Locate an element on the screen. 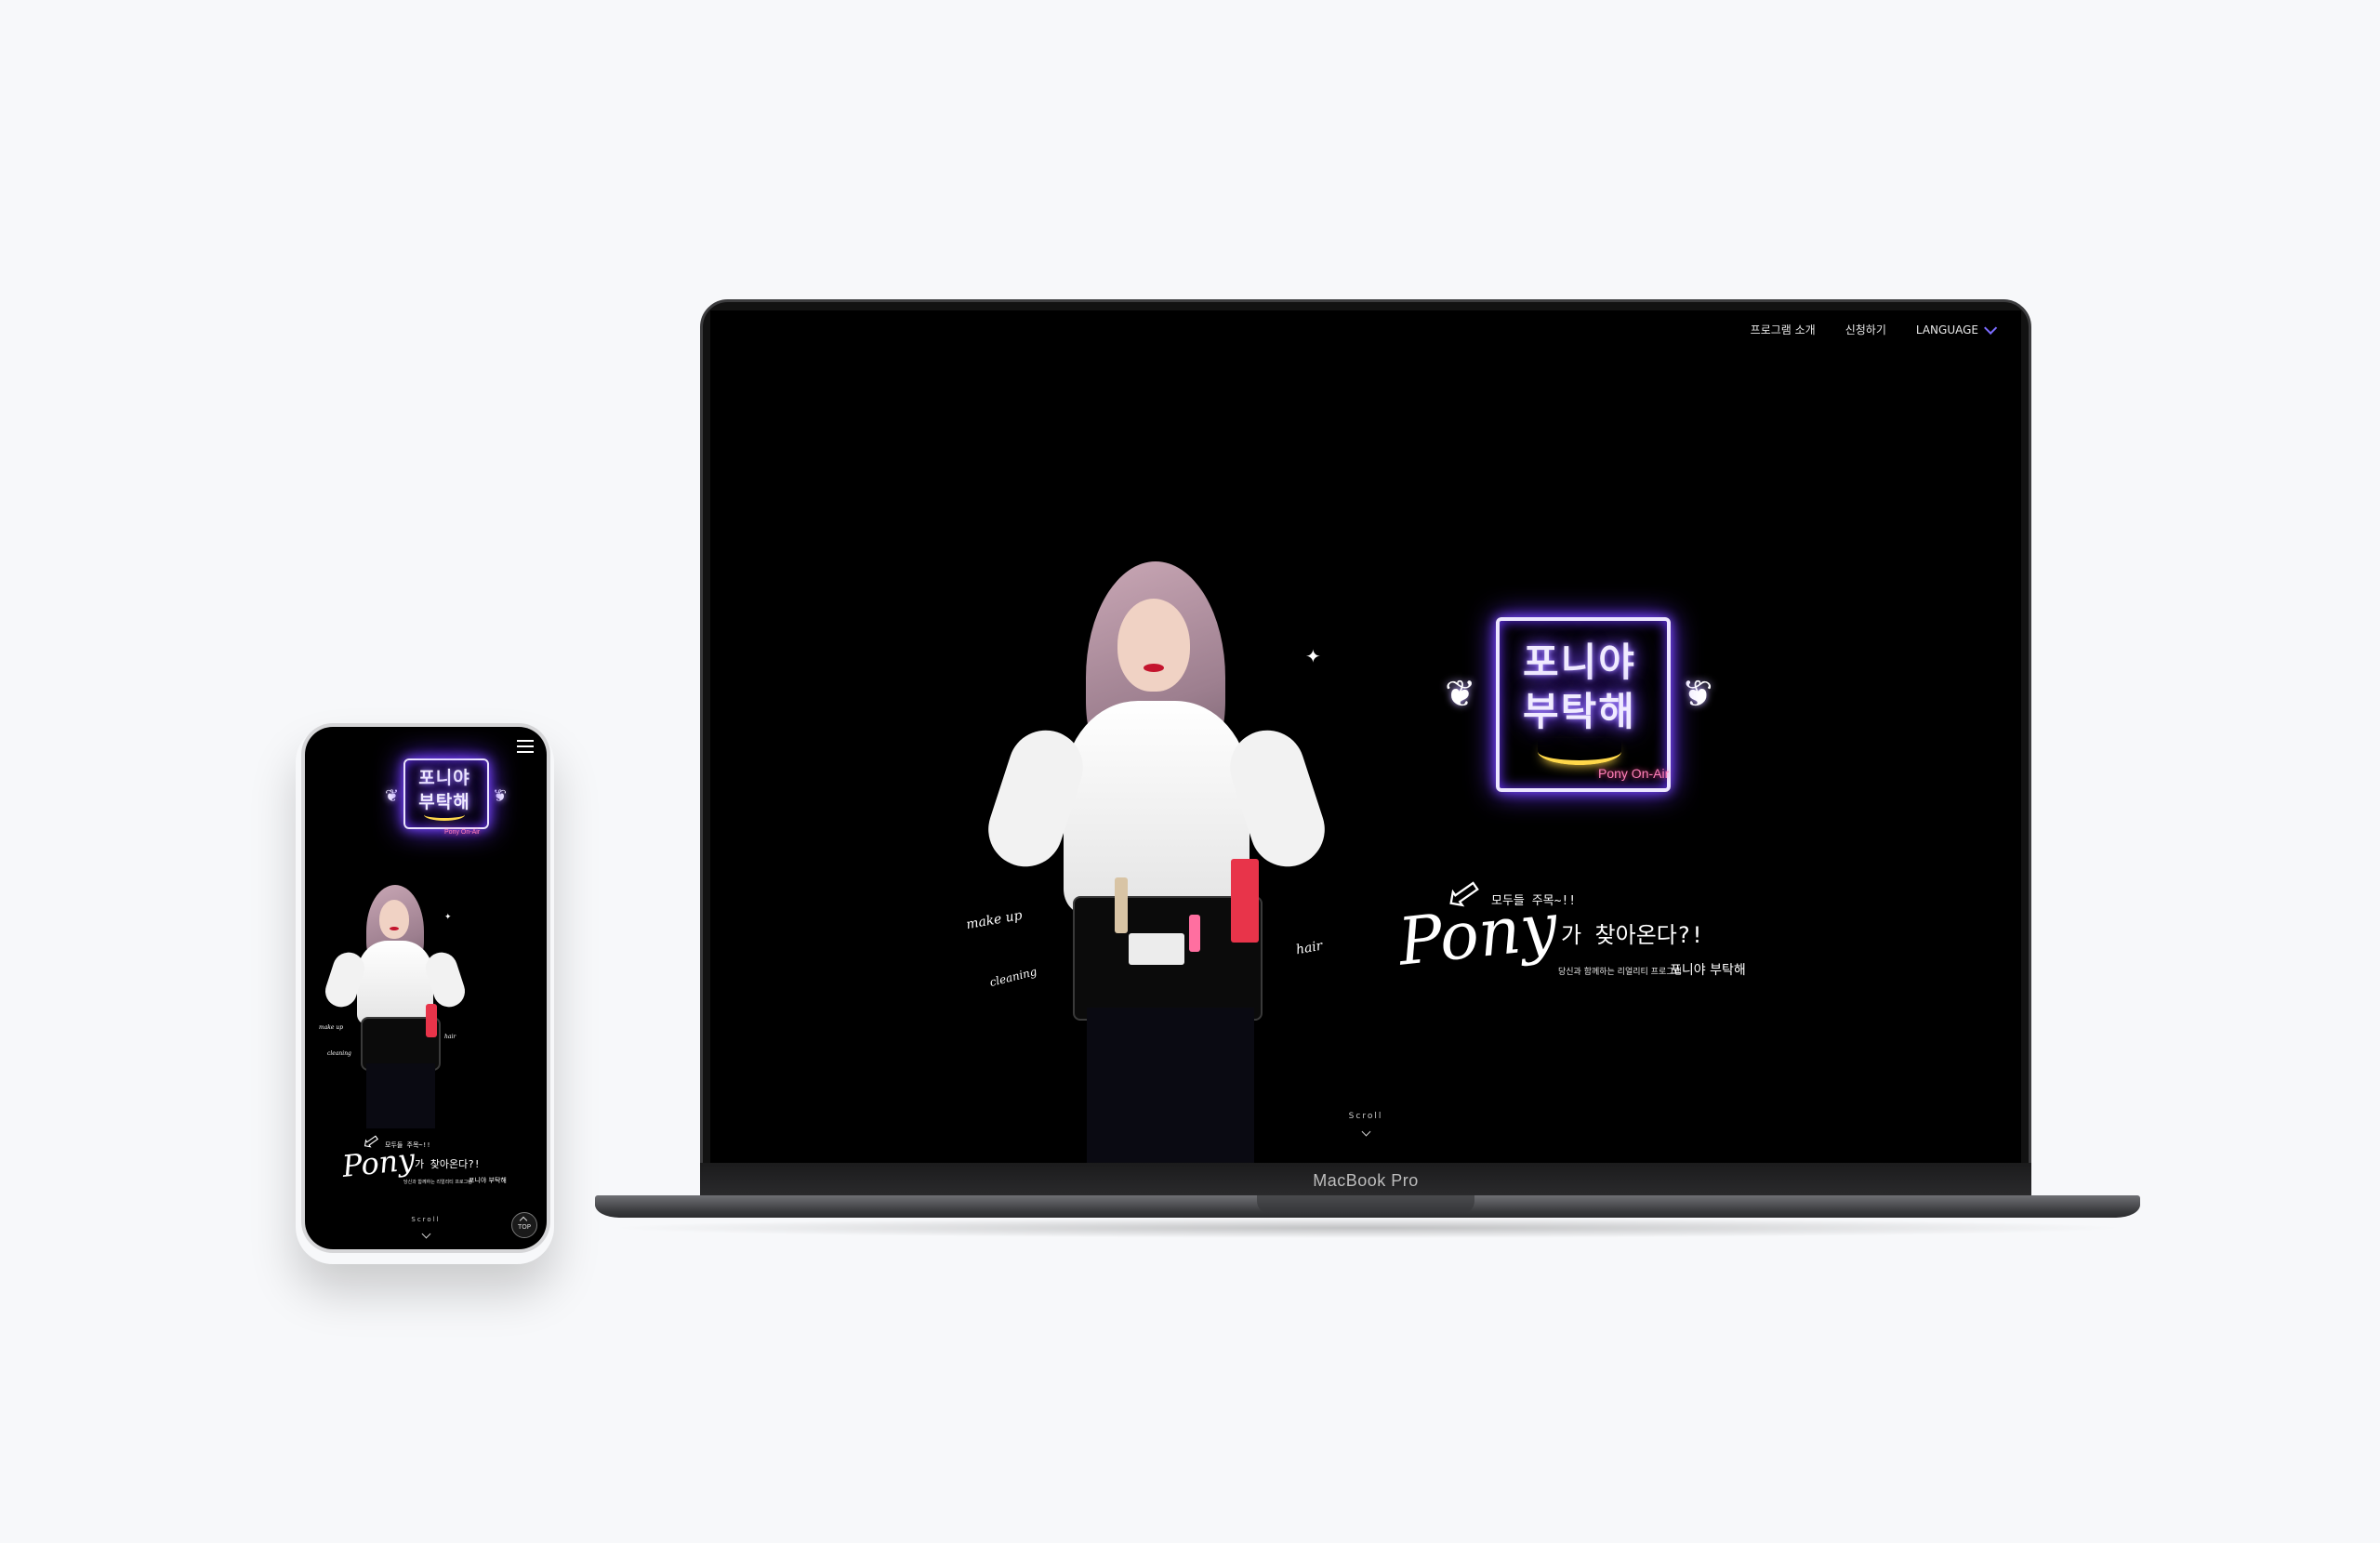 This screenshot has height=1543, width=2380. sparkle-icon: ✦ is located at coordinates (1313, 656).